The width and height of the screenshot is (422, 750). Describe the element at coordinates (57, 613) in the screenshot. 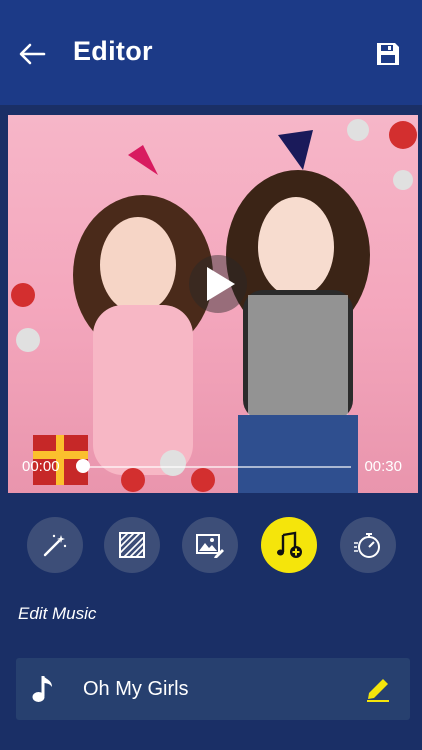

I see `edit-music-label: Edit Music` at that location.